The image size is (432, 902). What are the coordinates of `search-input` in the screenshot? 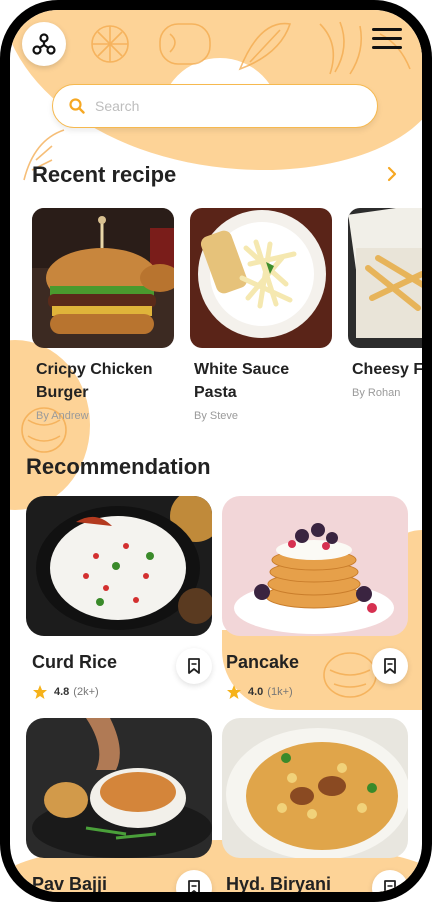 It's located at (215, 106).